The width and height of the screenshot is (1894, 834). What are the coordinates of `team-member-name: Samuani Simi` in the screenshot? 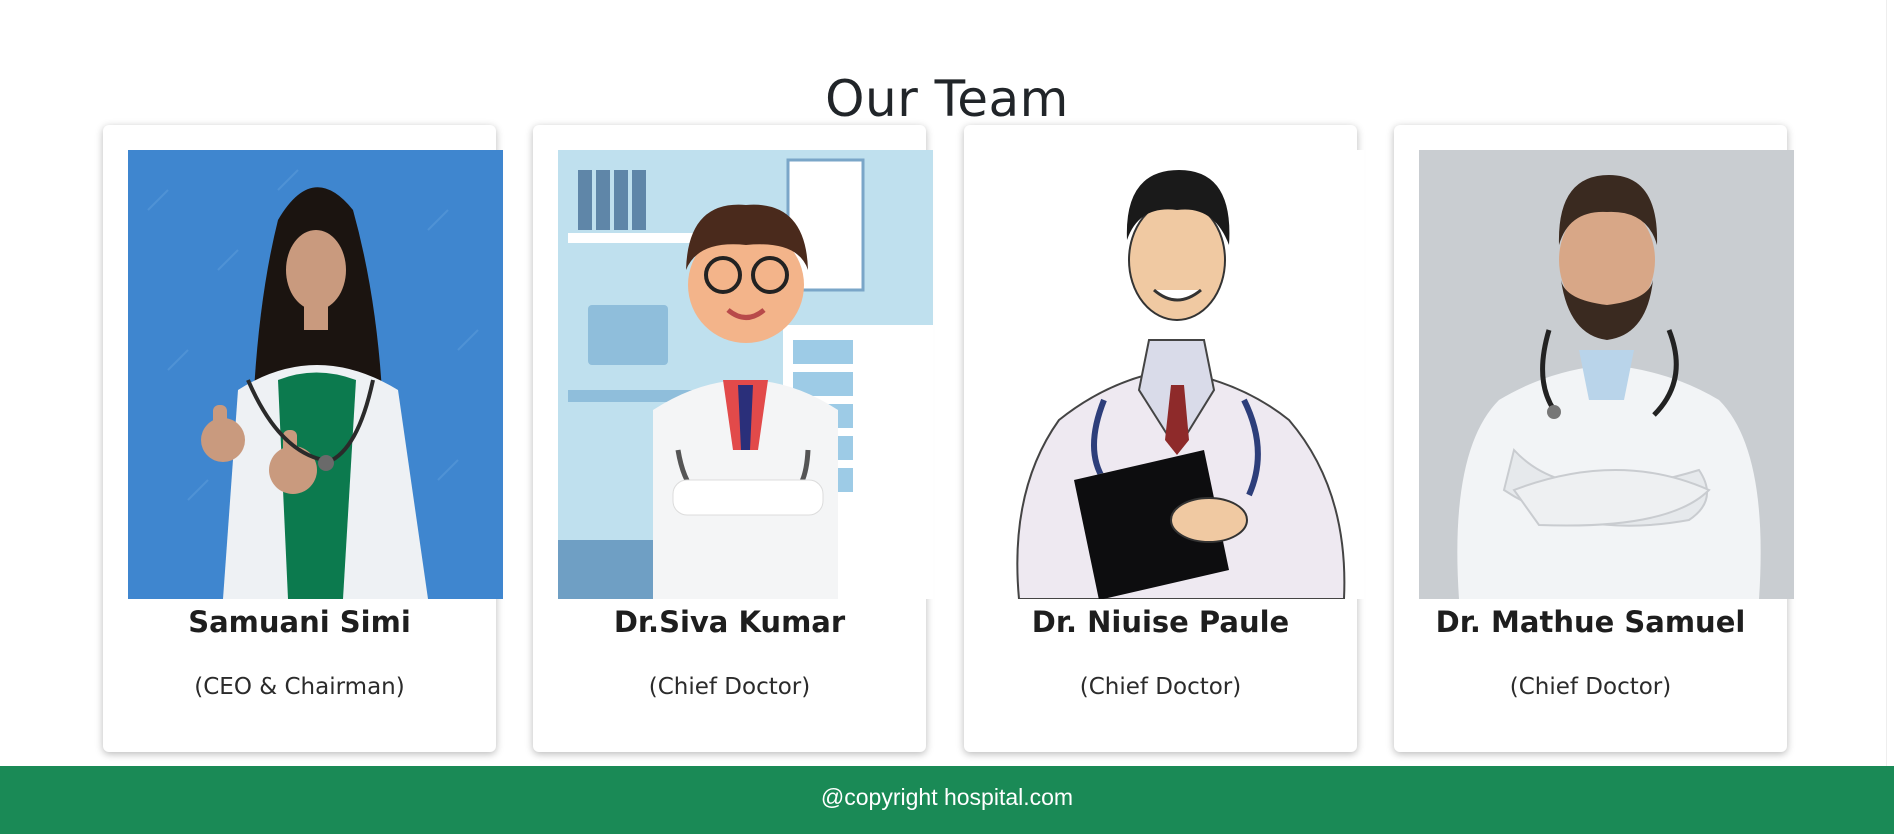 It's located at (299, 622).